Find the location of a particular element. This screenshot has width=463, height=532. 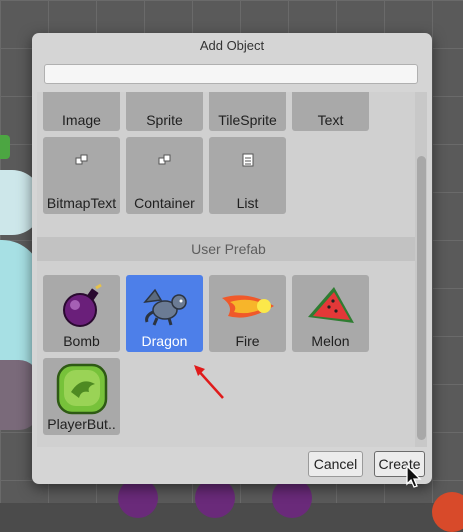

prefab-tile-fire: Fire is located at coordinates (247, 313).